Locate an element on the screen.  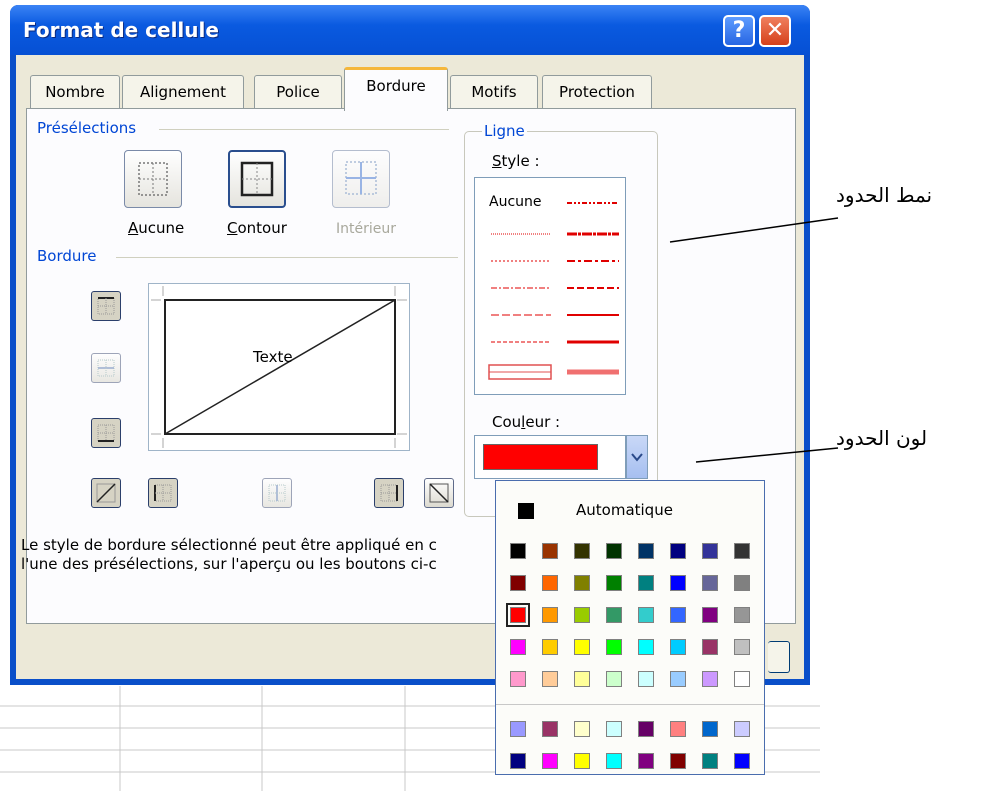
dialog-title: Format de cellule is located at coordinates (121, 30).